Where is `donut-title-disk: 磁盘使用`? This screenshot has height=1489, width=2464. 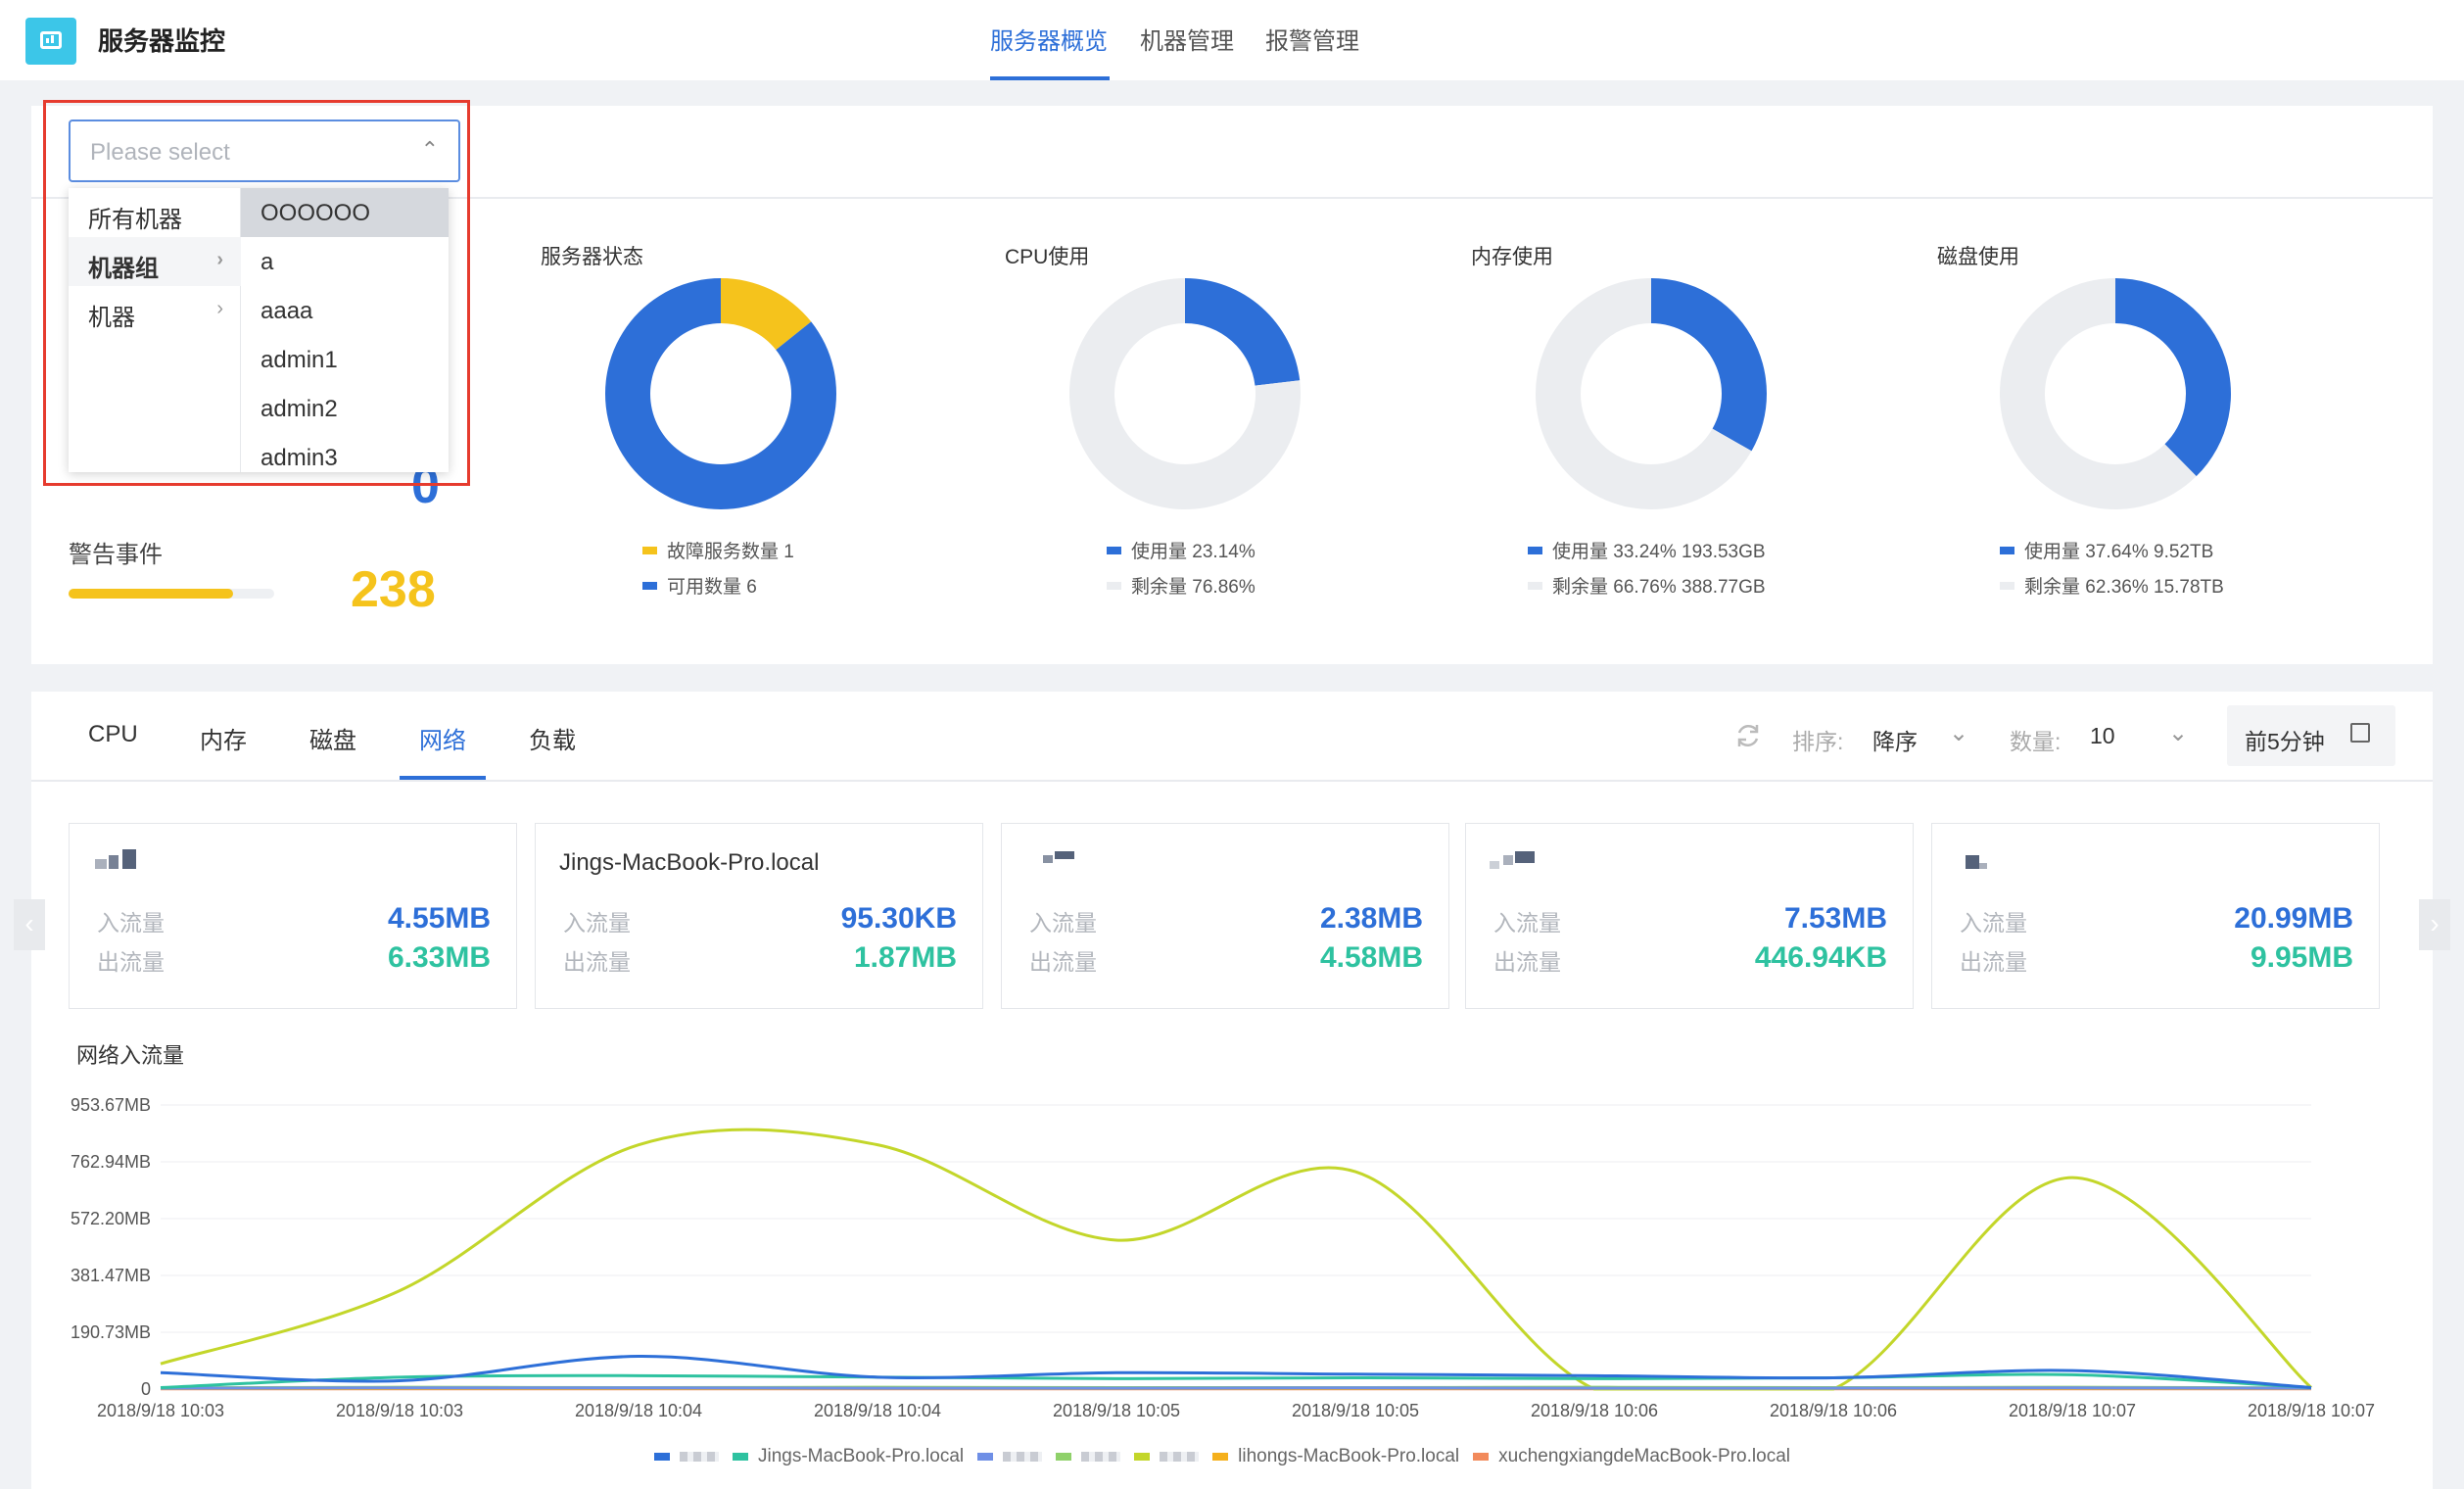 donut-title-disk: 磁盘使用 is located at coordinates (1978, 257).